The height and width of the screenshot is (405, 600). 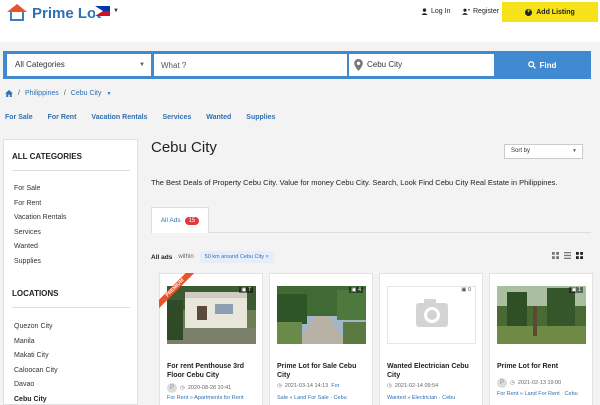 I want to click on premium-ribbon: PREMIUM, so click(x=179, y=293).